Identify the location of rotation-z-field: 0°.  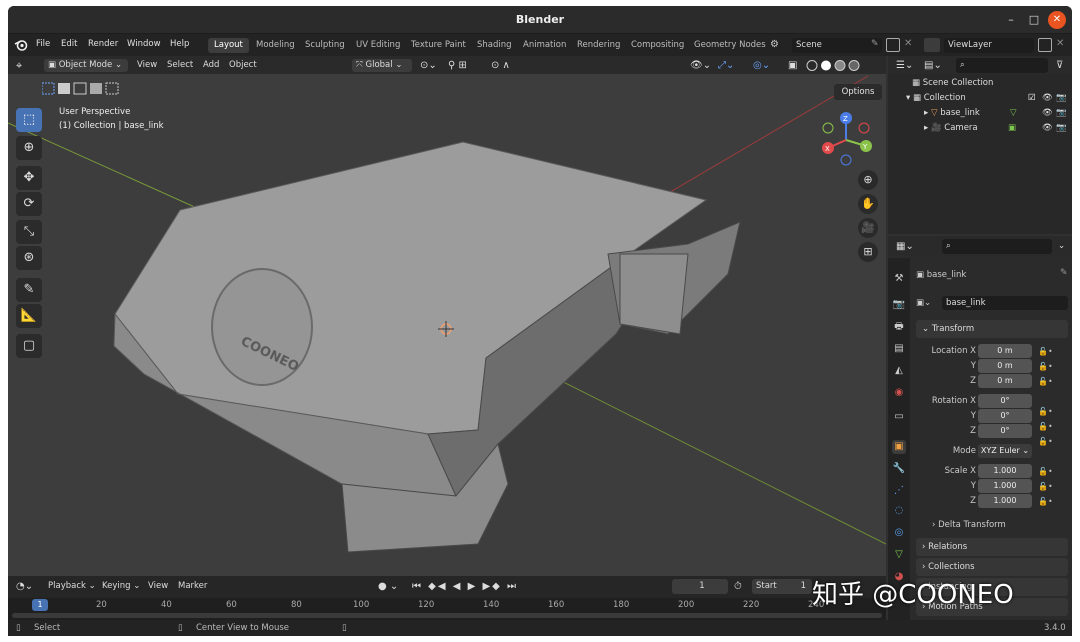
(1005, 431).